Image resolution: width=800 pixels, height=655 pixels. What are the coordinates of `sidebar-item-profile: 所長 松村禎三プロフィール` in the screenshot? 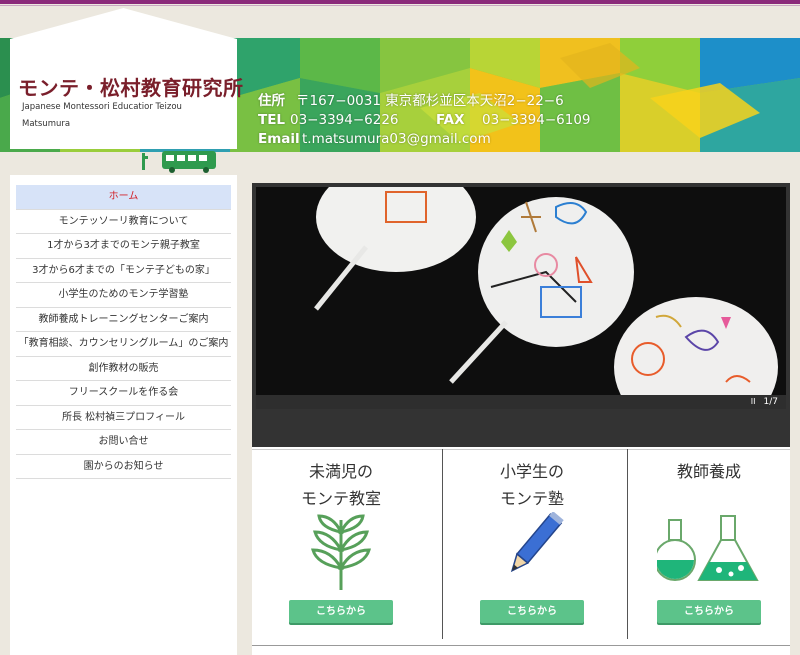 It's located at (123, 418).